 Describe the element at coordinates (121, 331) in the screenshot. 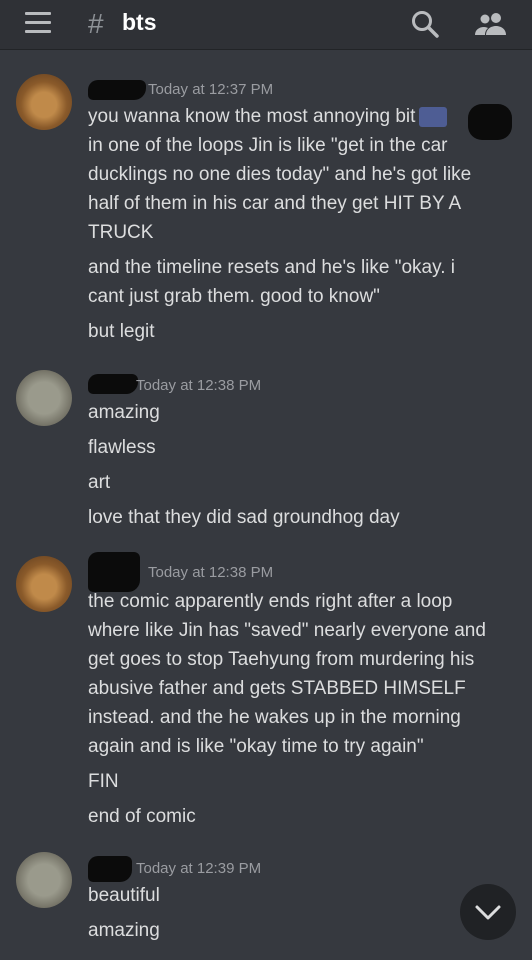

I see `message-line: but legit` at that location.